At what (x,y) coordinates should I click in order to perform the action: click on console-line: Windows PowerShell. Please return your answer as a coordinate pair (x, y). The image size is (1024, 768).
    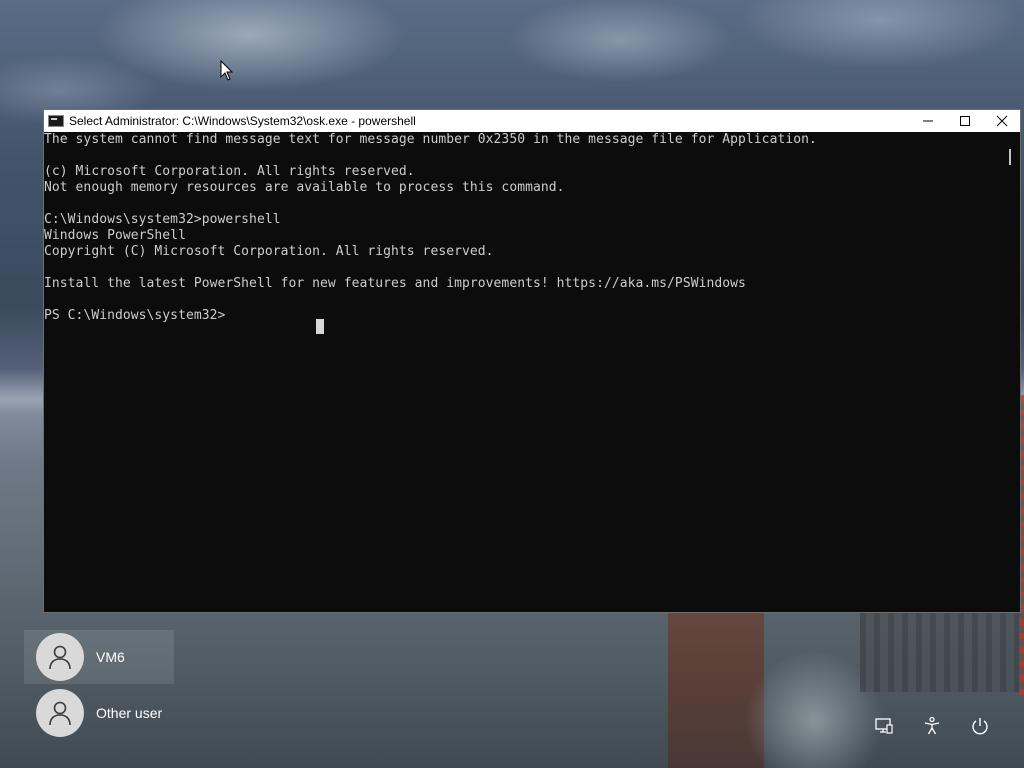
    Looking at the image, I should click on (115, 235).